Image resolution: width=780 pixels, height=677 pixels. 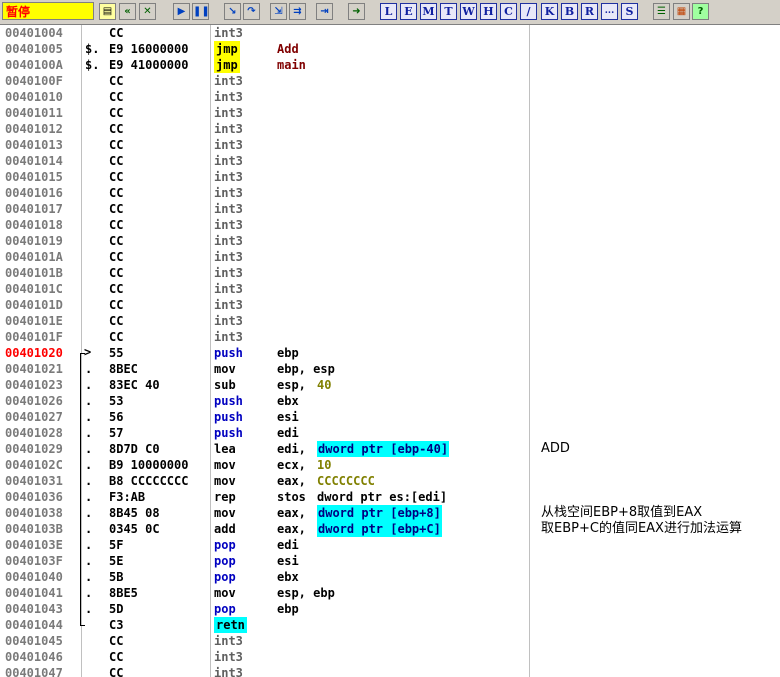 What do you see at coordinates (549, 11) in the screenshot?
I see `toolbar-button-k: K` at bounding box center [549, 11].